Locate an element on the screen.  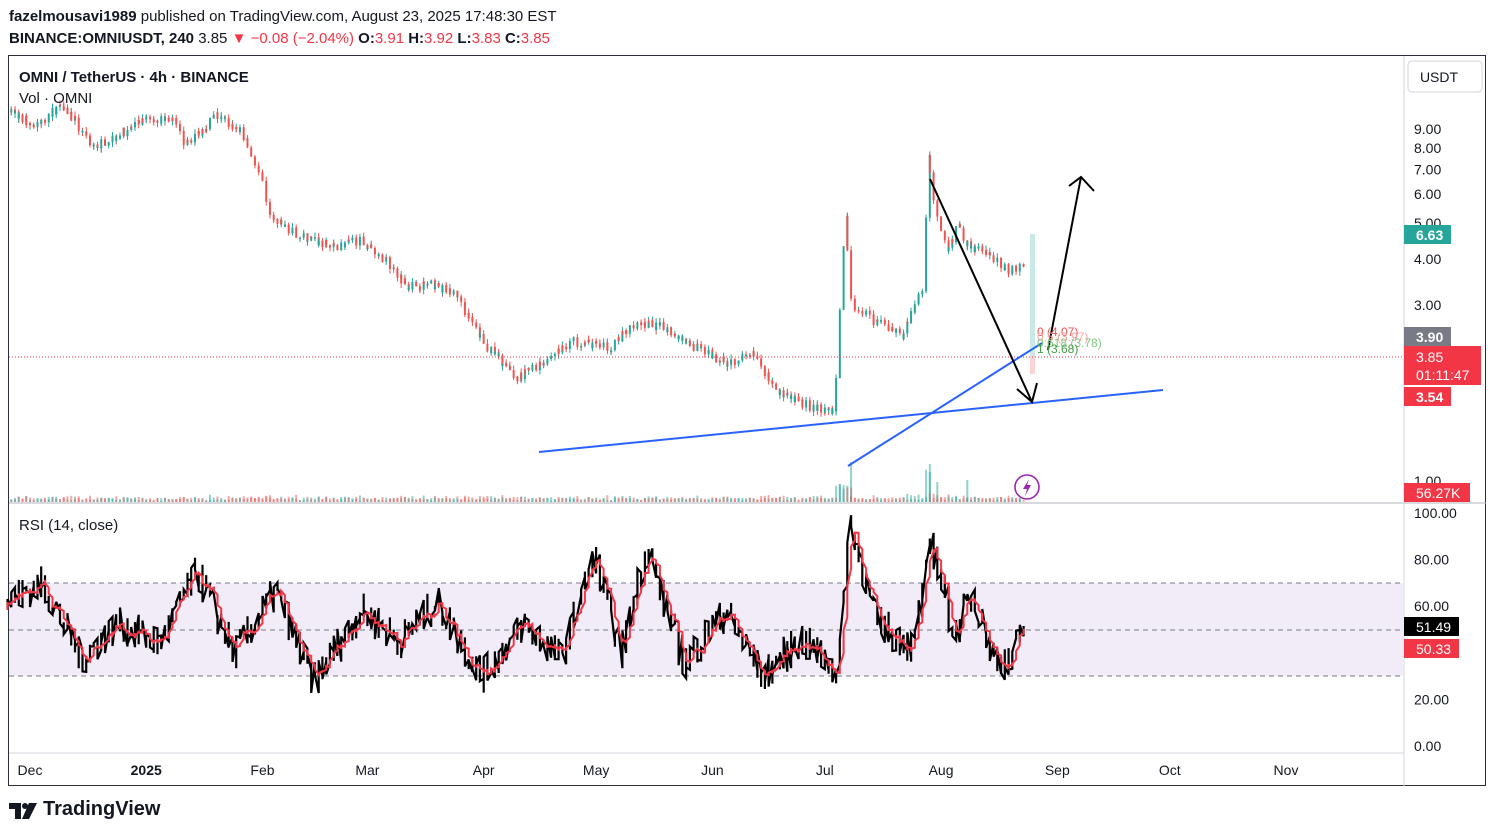
rsi-tick: 80.00 is located at coordinates (1431, 560).